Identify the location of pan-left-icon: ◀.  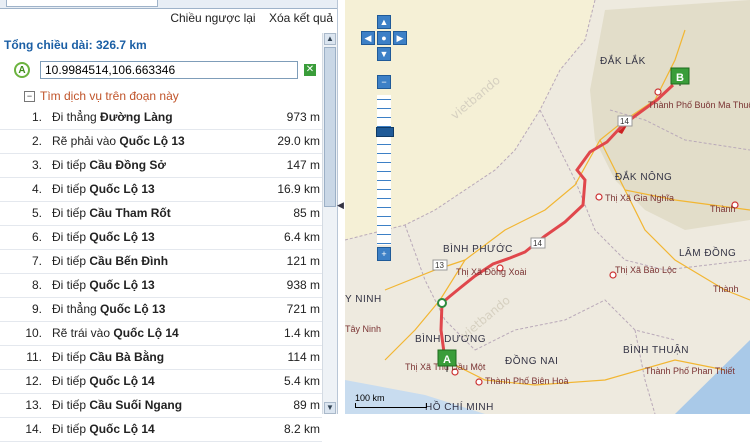
(368, 38).